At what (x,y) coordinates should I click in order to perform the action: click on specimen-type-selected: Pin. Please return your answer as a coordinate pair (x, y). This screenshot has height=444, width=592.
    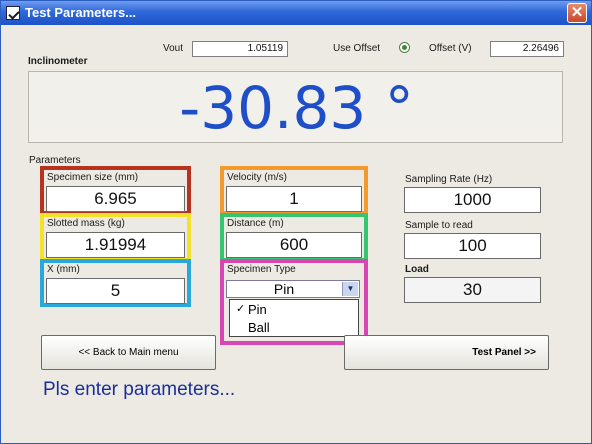
    Looking at the image, I should click on (284, 289).